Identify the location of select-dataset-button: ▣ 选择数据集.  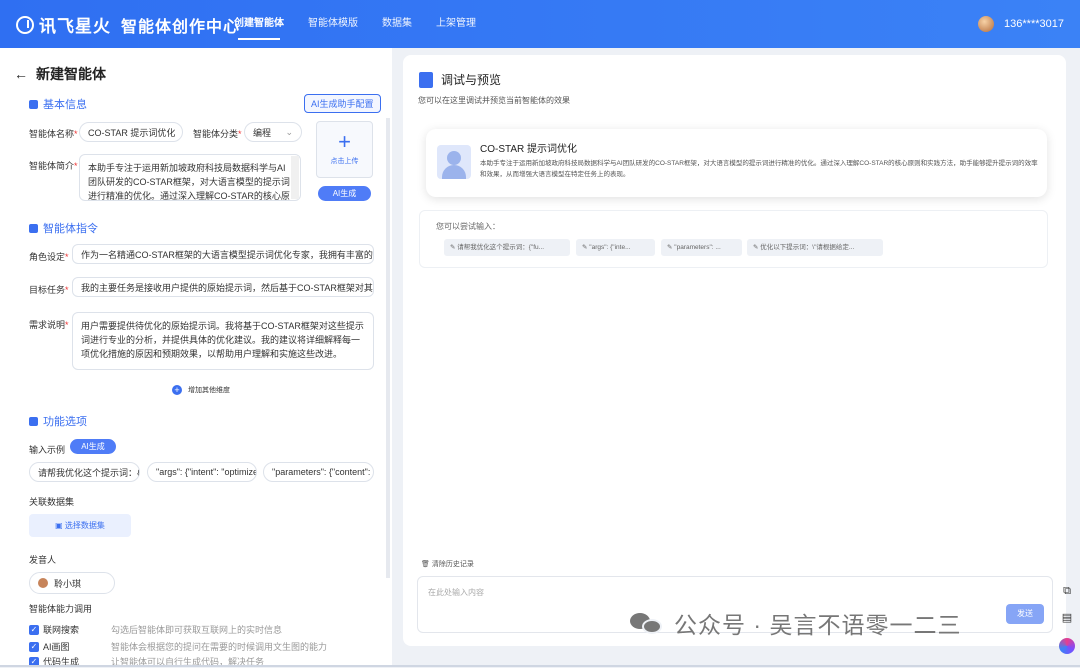
(80, 525).